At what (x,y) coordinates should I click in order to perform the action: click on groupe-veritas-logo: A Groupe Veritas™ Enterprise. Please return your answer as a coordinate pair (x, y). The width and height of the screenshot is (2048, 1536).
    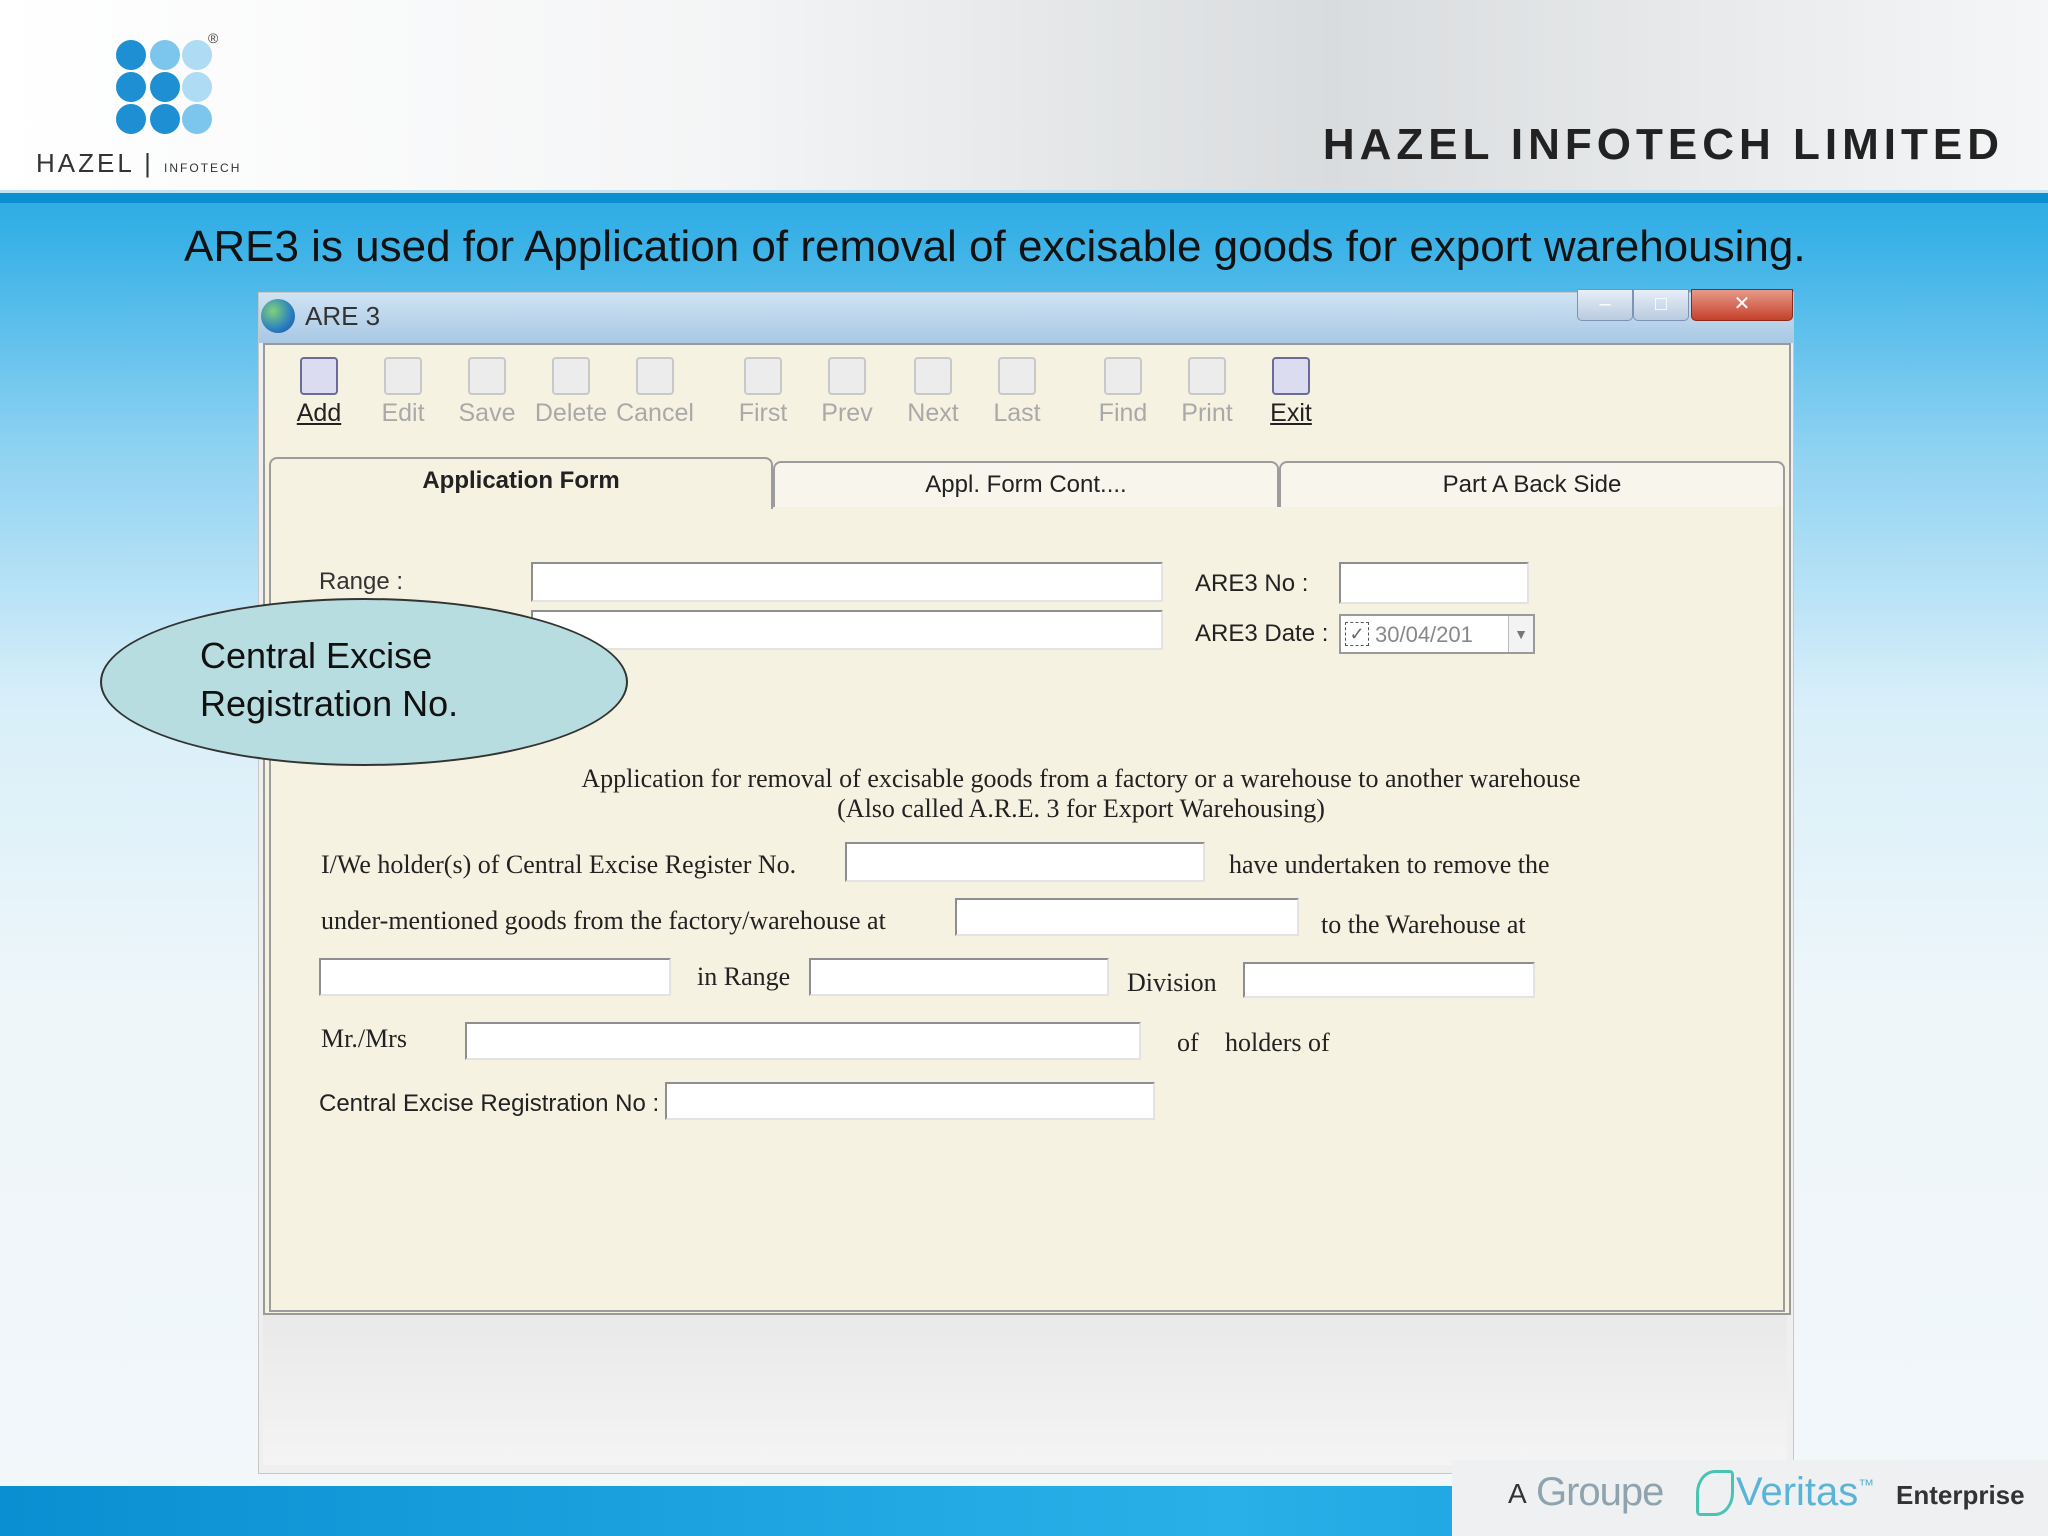
    Looking at the image, I should click on (1750, 1498).